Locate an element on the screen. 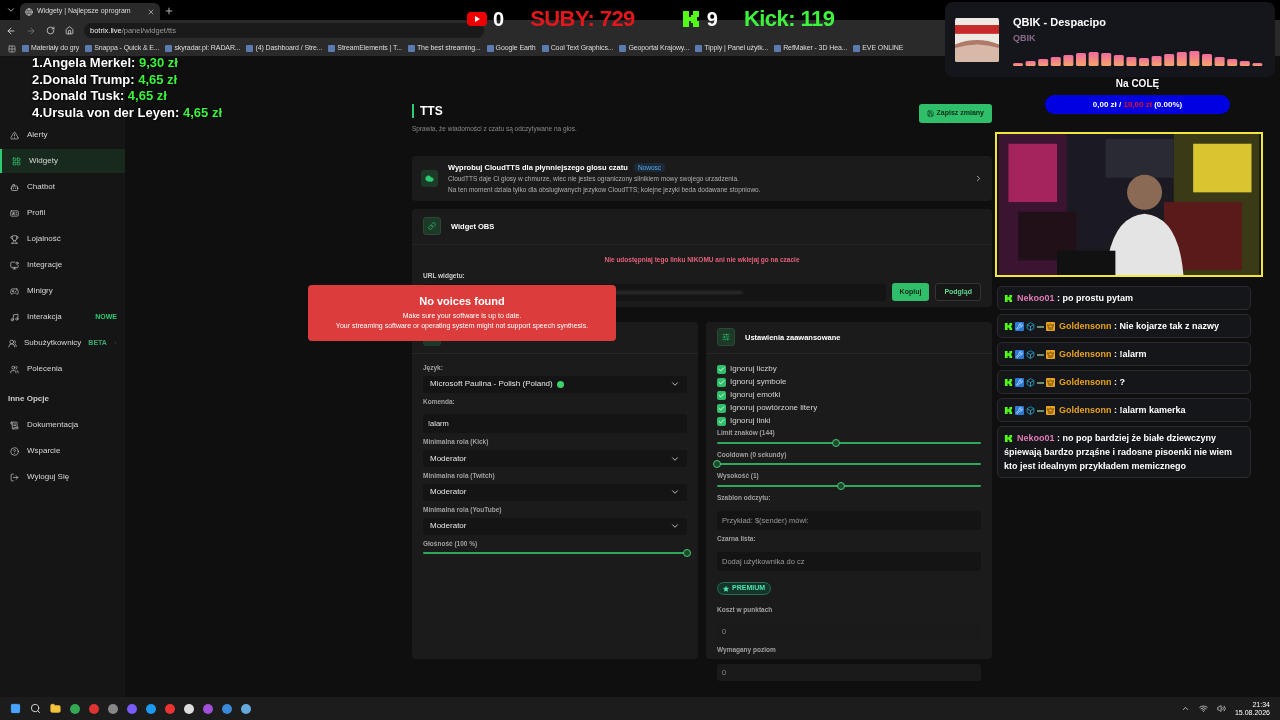 The width and height of the screenshot is (1280, 720). song-artist: QBIK is located at coordinates (1025, 38).